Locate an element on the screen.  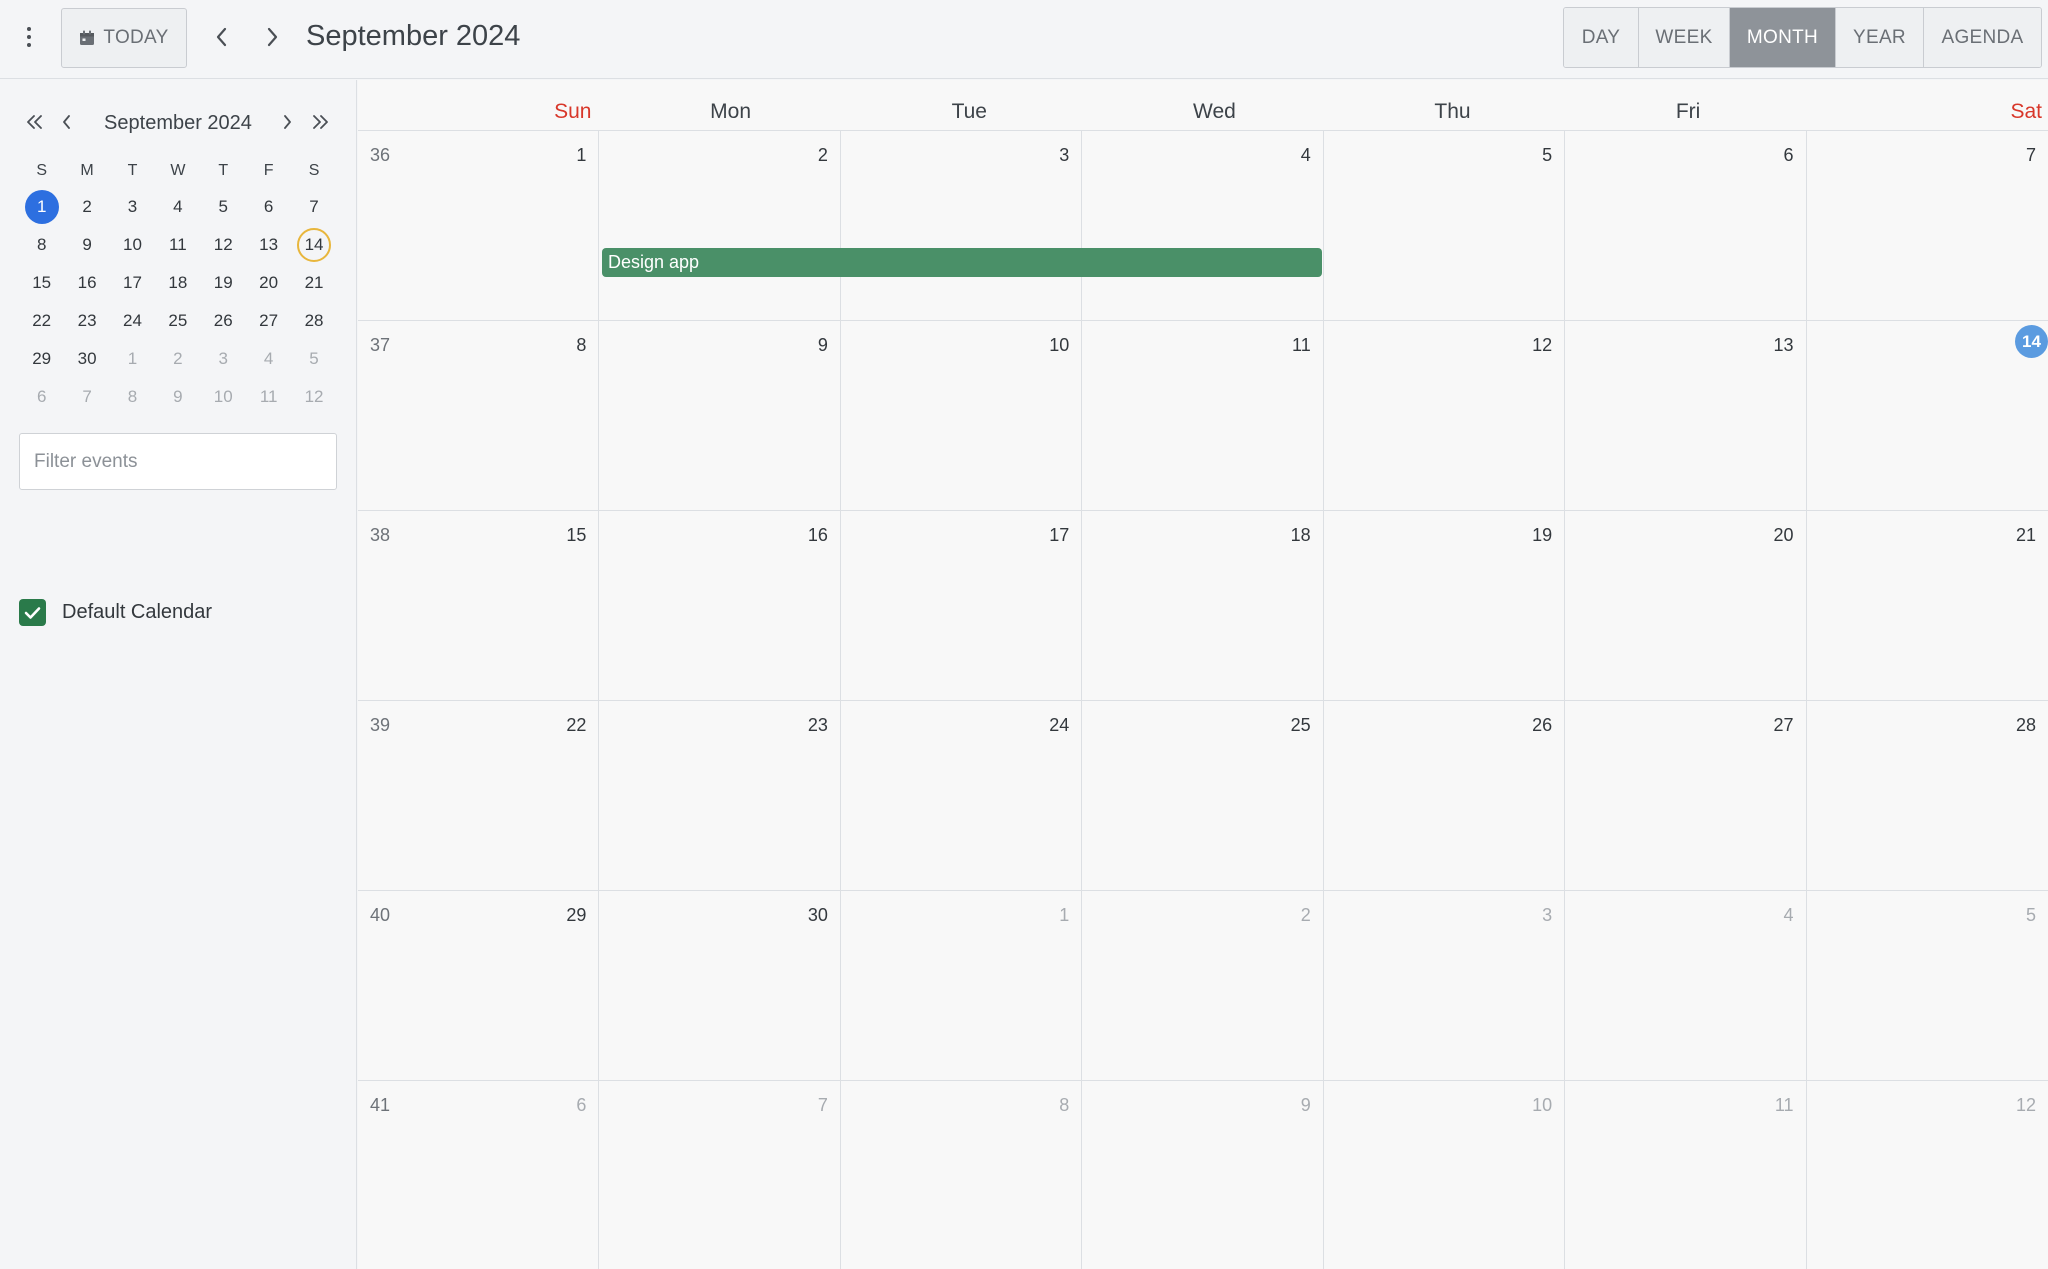
mini-day-cell: 16 is located at coordinates (86, 283).